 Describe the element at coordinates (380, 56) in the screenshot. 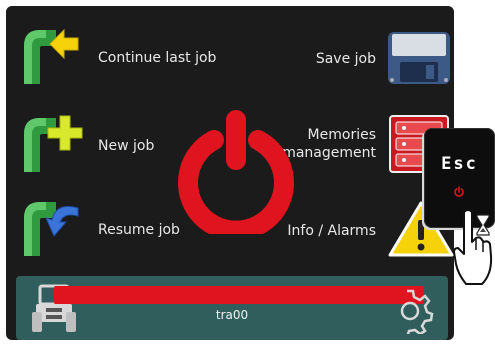

I see `save-job-button: Save job` at that location.